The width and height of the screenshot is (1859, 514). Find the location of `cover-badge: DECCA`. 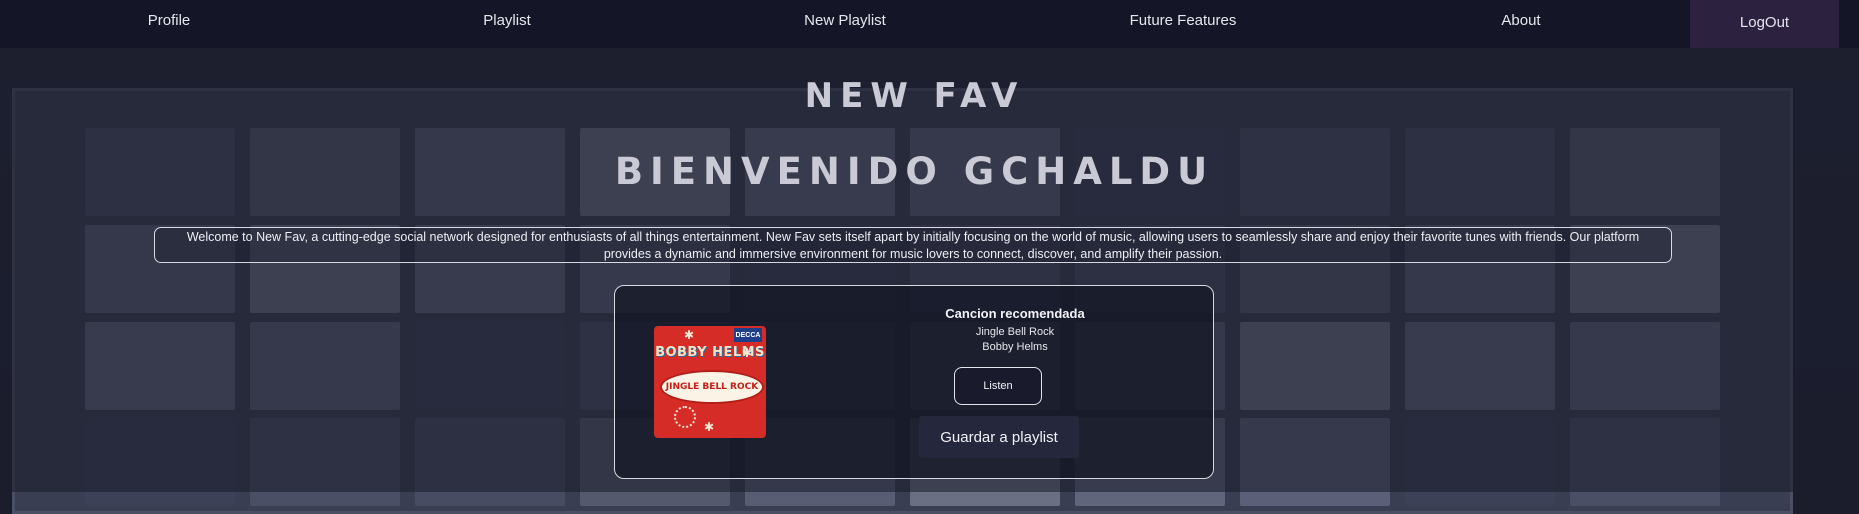

cover-badge: DECCA is located at coordinates (748, 335).